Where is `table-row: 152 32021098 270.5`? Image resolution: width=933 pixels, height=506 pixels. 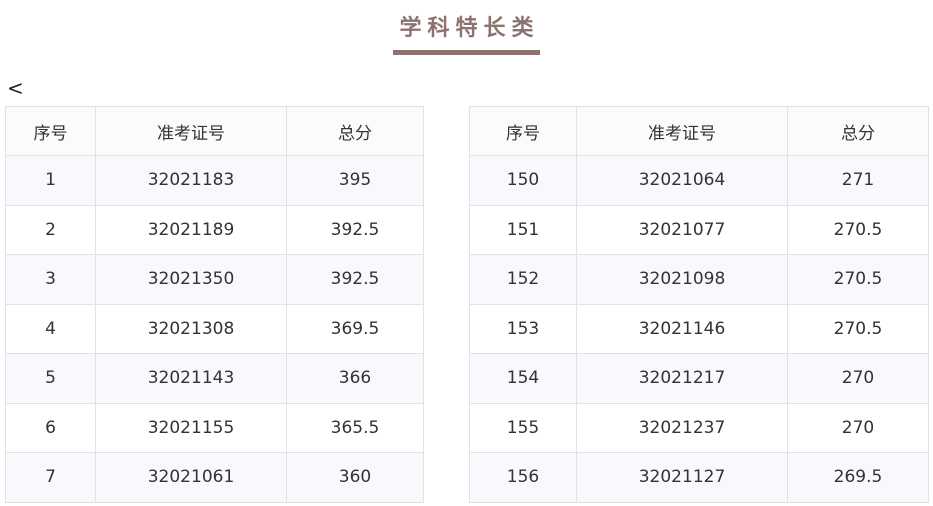 table-row: 152 32021098 270.5 is located at coordinates (699, 279).